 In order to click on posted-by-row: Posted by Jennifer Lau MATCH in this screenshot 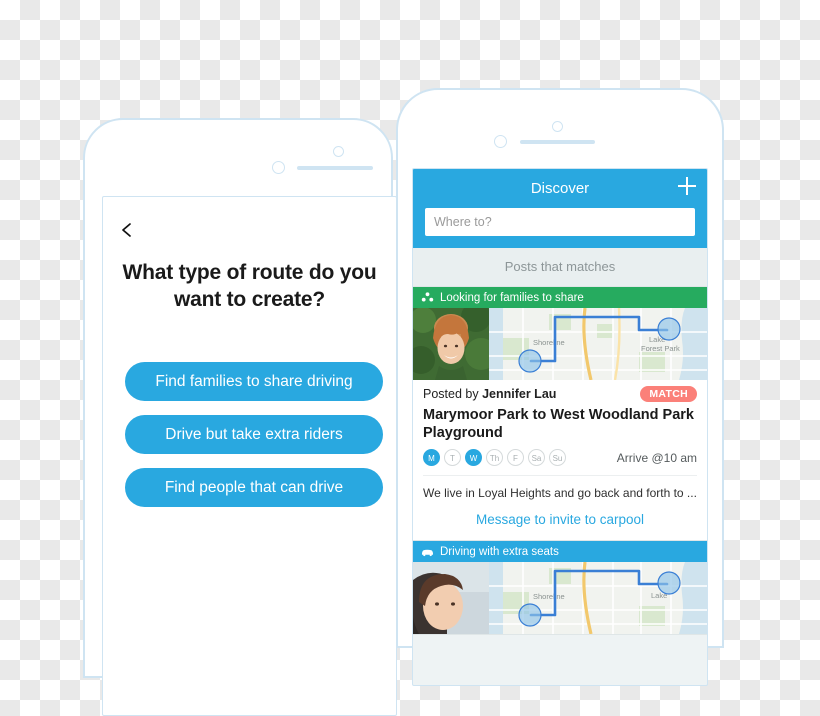, I will do `click(560, 394)`.